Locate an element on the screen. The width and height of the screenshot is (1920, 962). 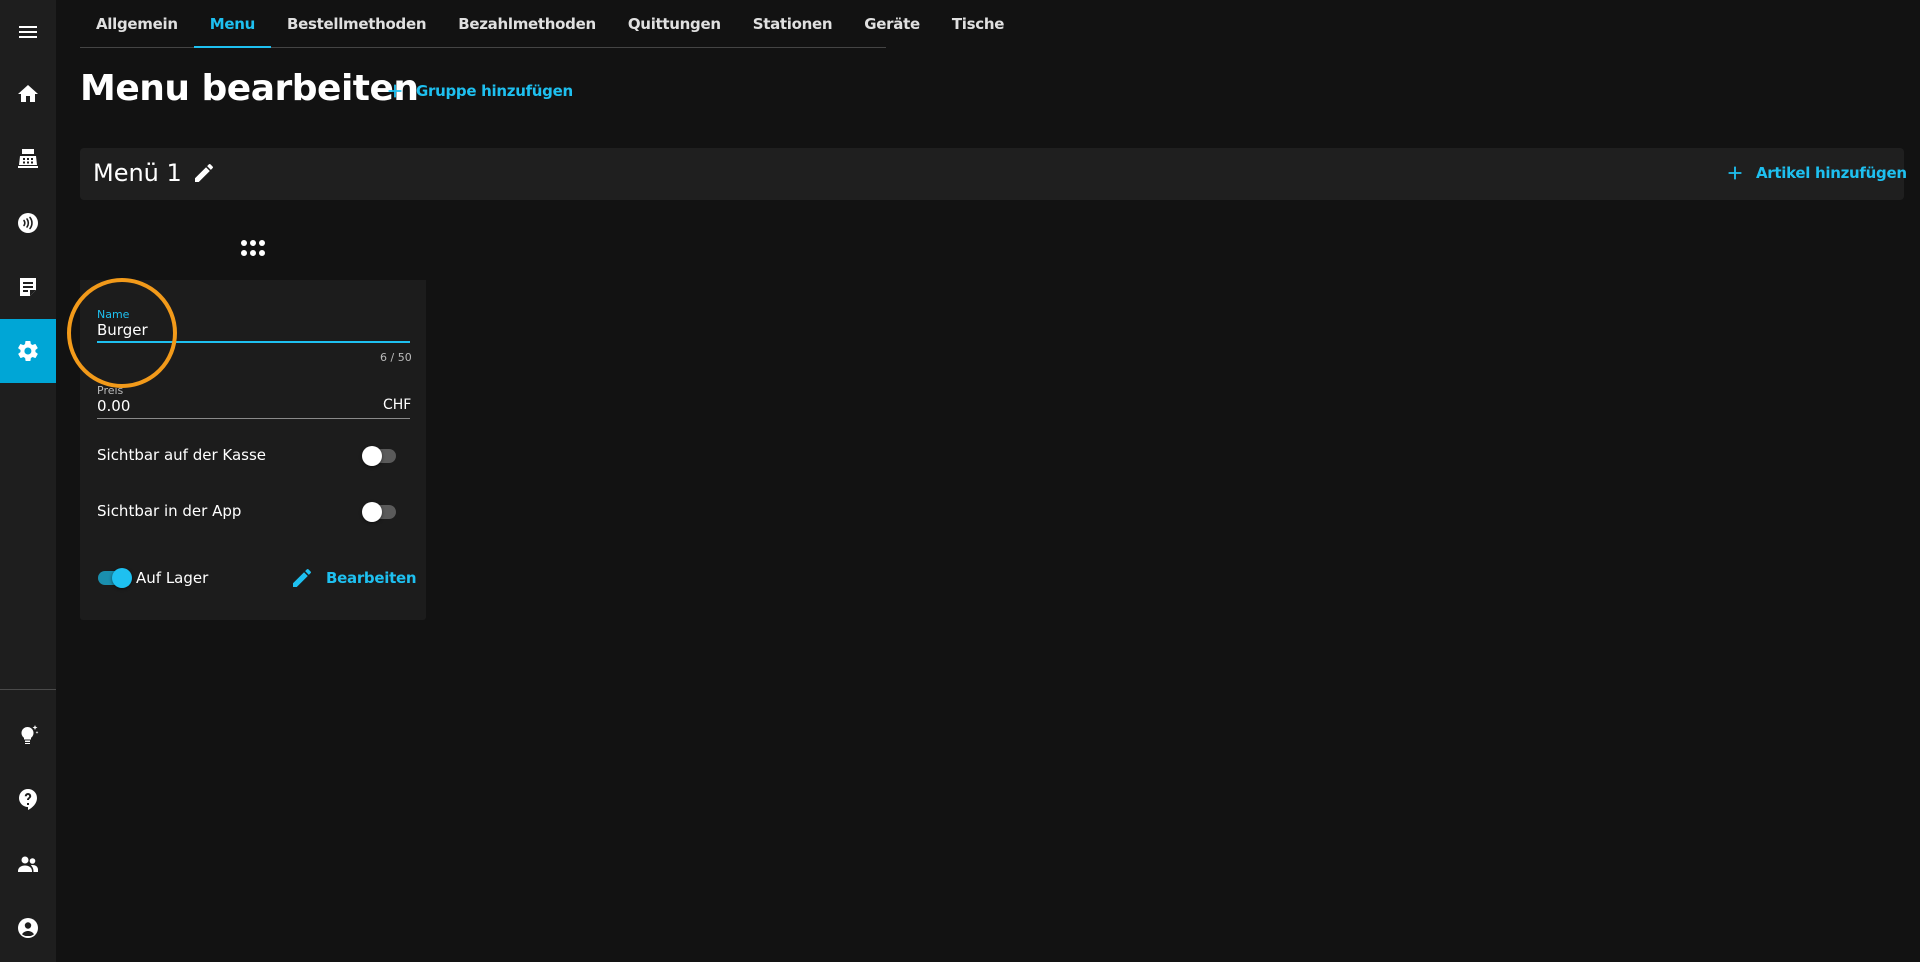
visible-app-toggle is located at coordinates (380, 512).